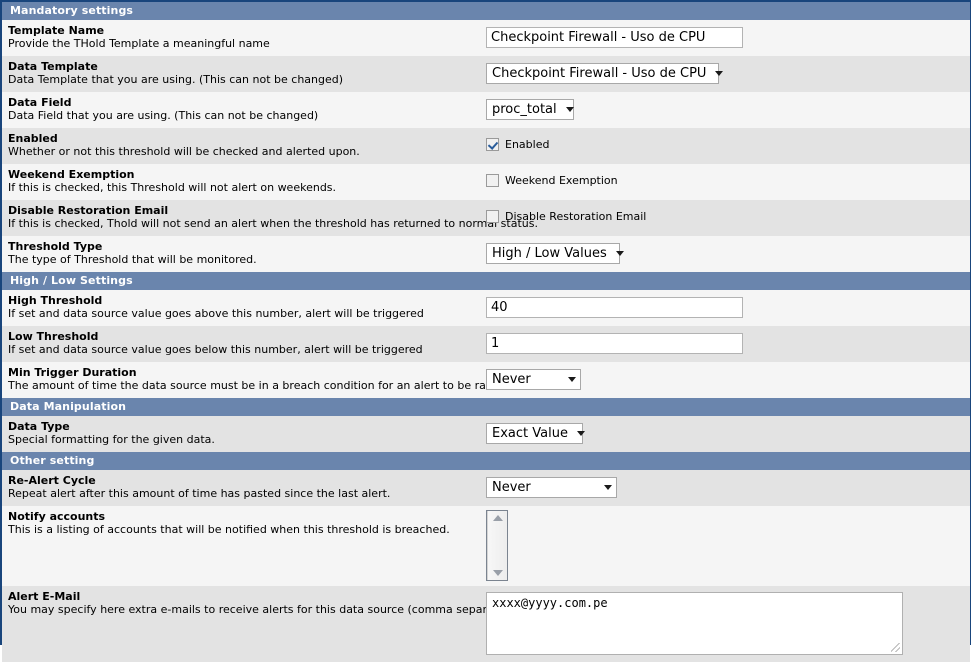  What do you see at coordinates (53, 336) in the screenshot?
I see `low-threshold-title: Low Threshold` at bounding box center [53, 336].